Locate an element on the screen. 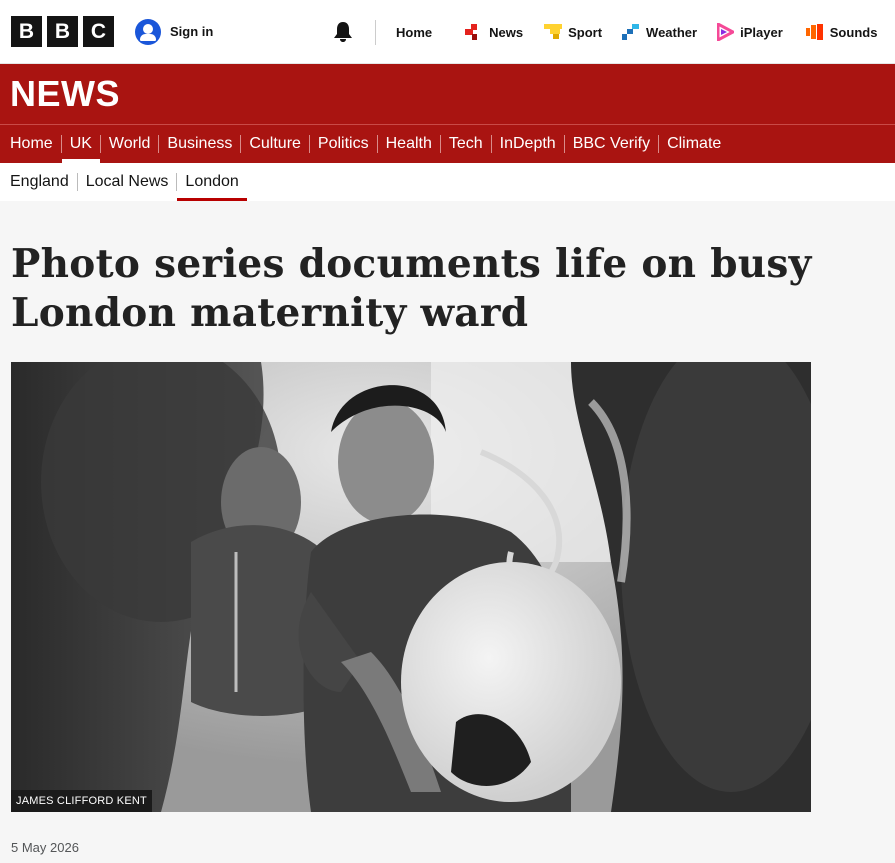 This screenshot has height=863, width=895. account-icon is located at coordinates (148, 31).